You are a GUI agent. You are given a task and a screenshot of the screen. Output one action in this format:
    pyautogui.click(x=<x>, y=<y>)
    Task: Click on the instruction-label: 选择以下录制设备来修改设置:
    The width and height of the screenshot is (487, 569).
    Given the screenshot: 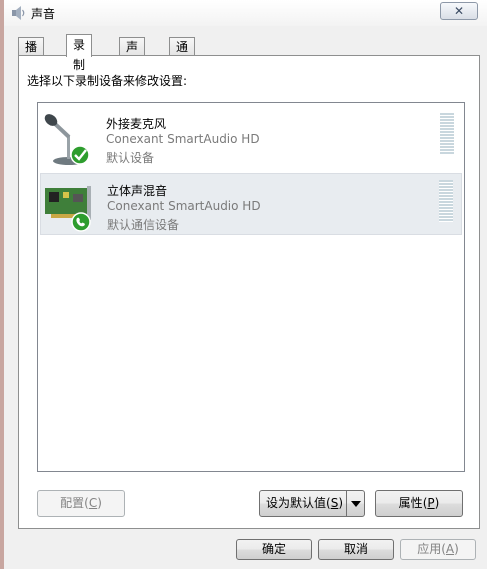 What is the action you would take?
    pyautogui.click(x=107, y=81)
    